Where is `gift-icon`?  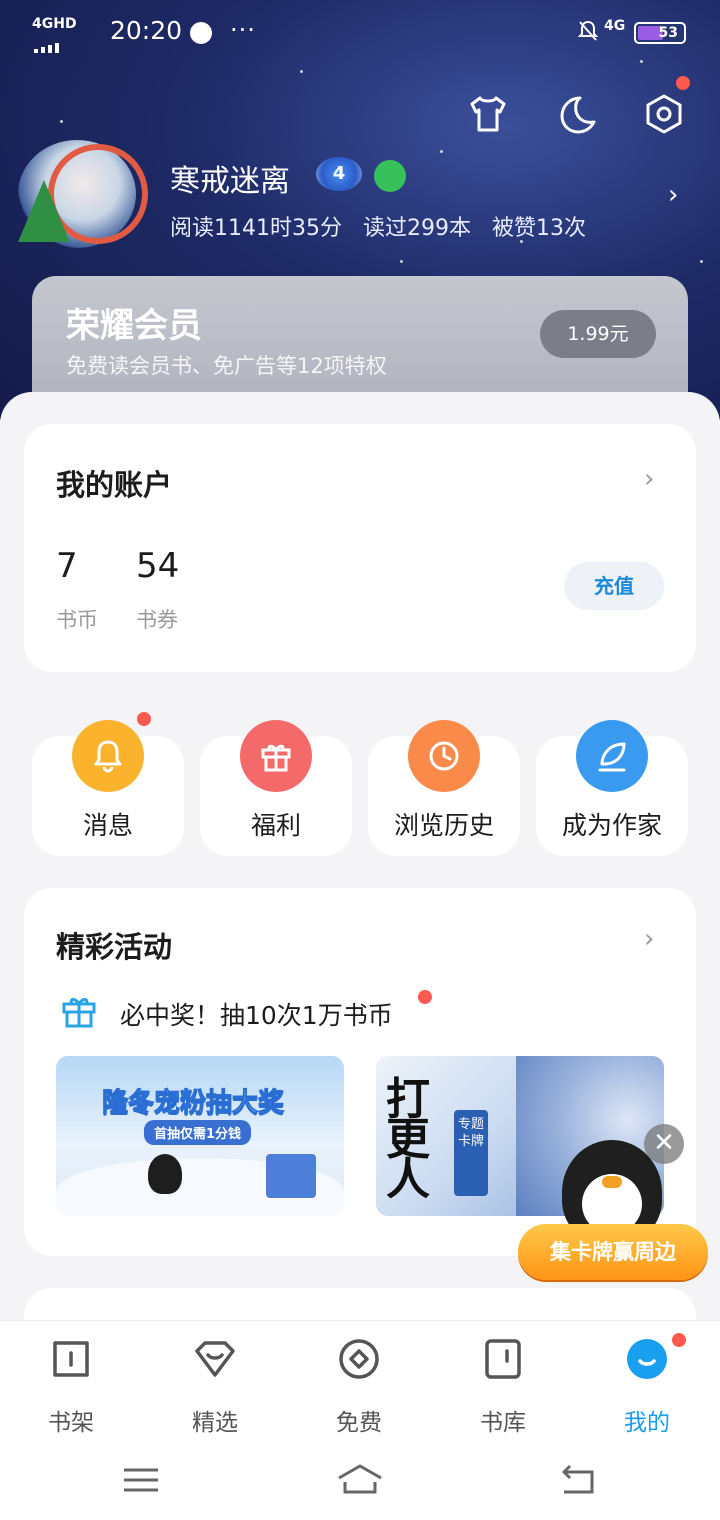 gift-icon is located at coordinates (276, 756).